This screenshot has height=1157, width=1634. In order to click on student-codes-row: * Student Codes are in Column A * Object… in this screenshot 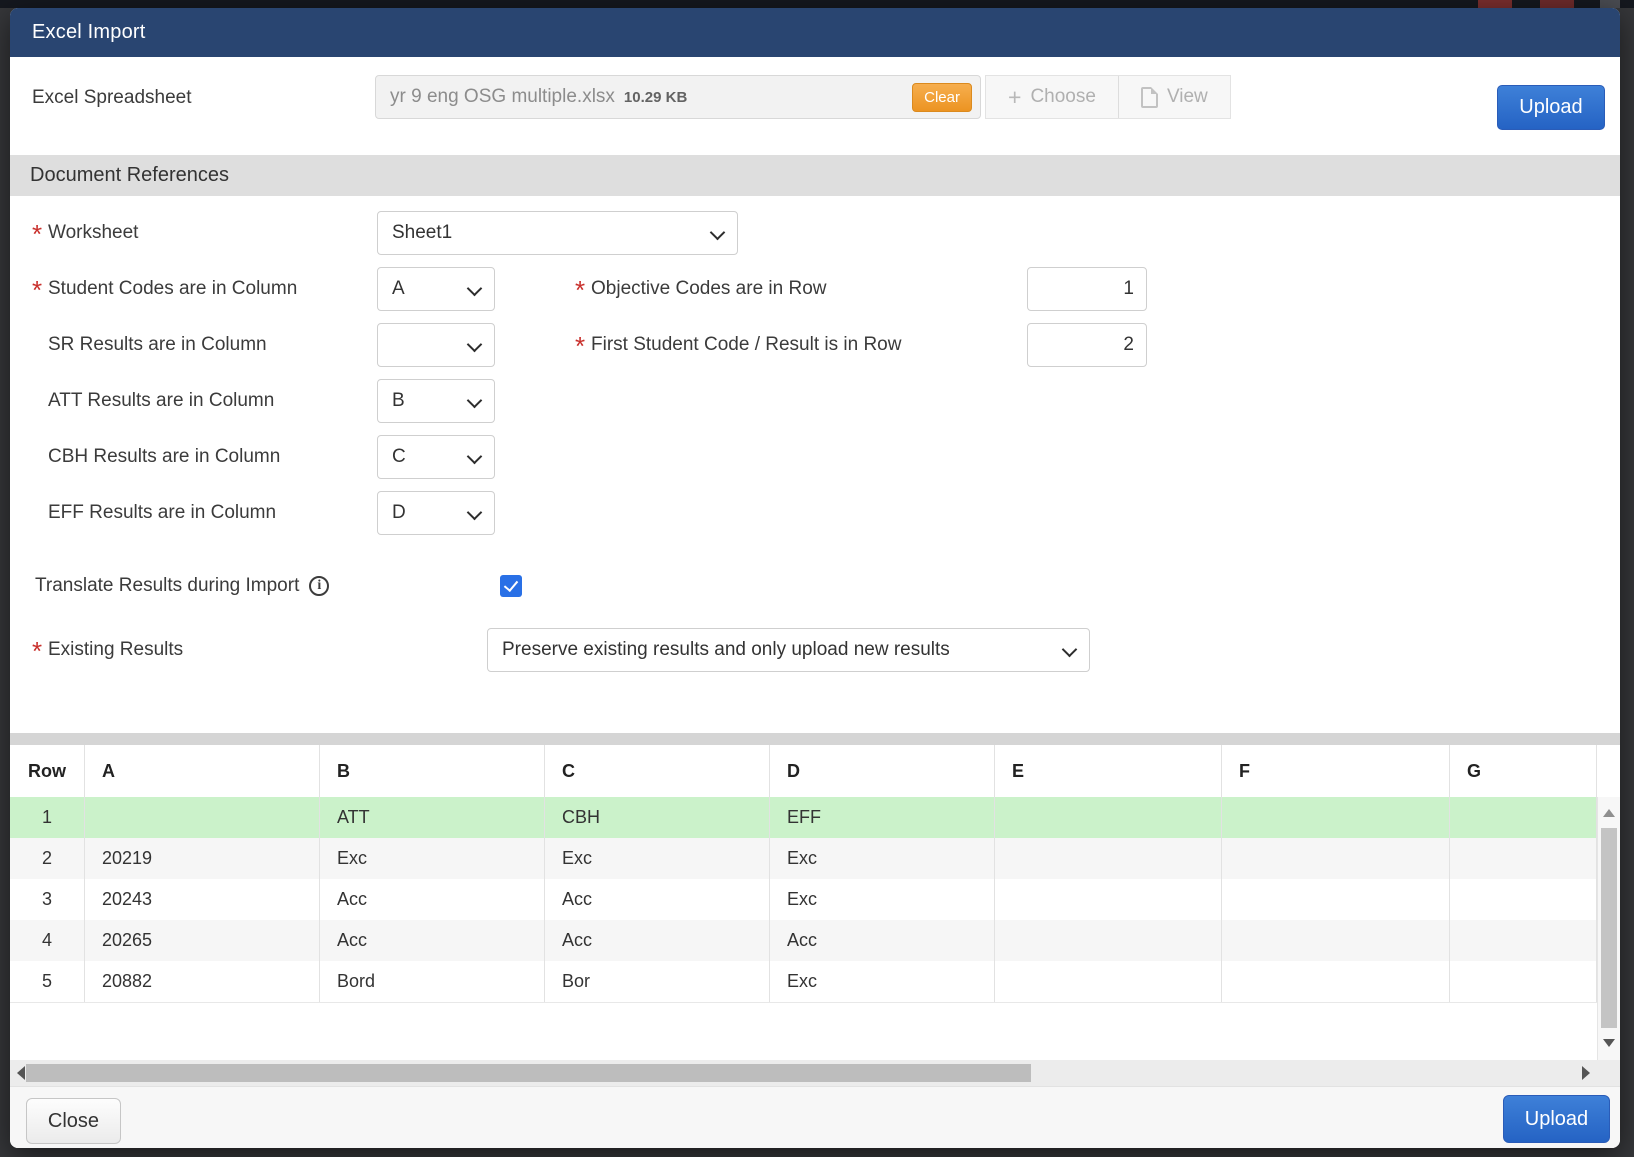, I will do `click(815, 289)`.